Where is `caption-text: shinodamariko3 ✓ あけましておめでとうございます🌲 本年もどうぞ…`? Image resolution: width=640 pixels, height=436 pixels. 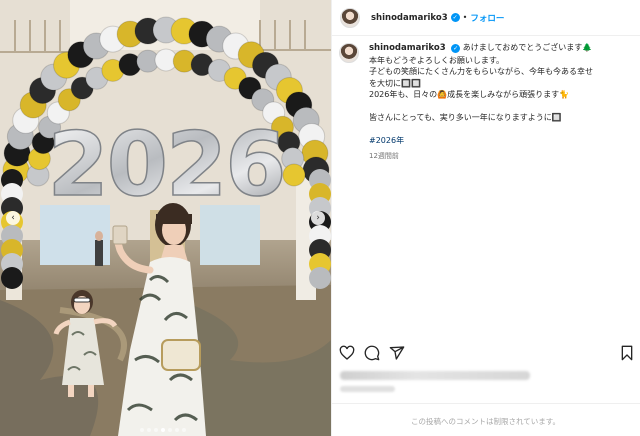
caption-text: shinodamariko3 ✓ あけましておめでとうございます🌲 本年もどうぞ… is located at coordinates (503, 102).